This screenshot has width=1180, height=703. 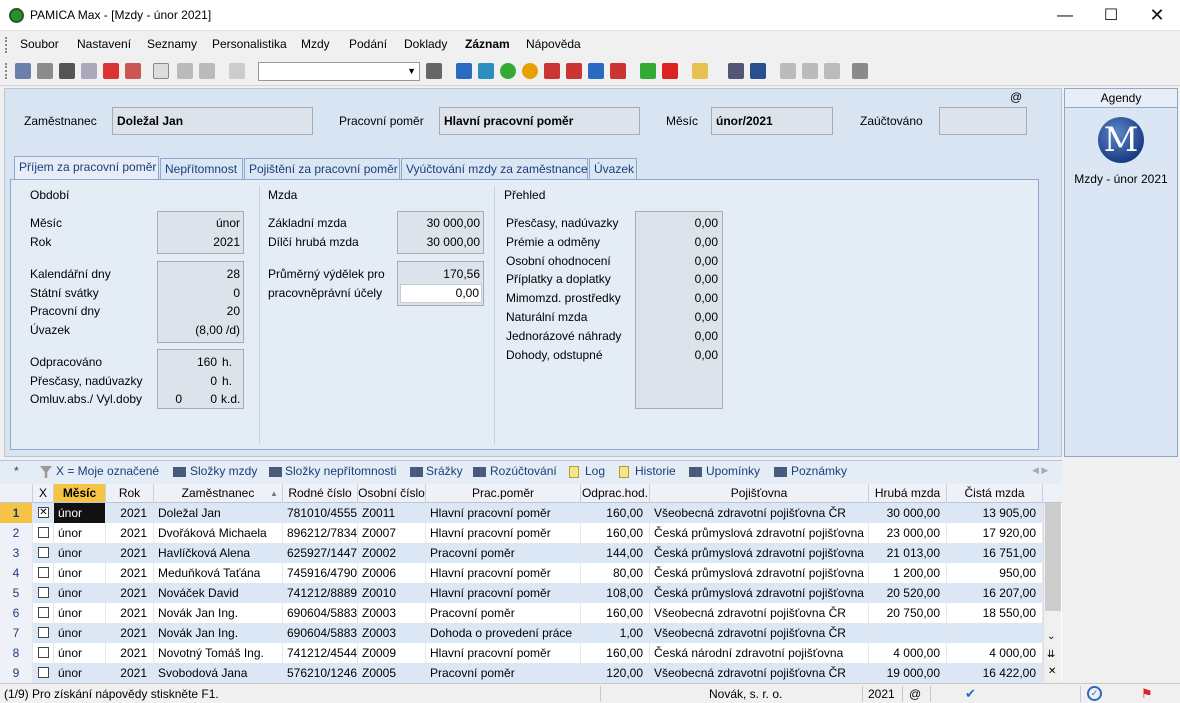 I want to click on col-prac-pomer: Prac.poměr, so click(x=503, y=493).